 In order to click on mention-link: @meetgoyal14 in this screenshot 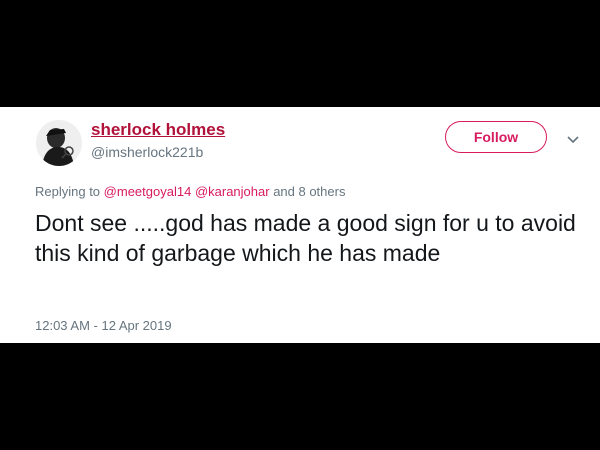, I will do `click(148, 191)`.